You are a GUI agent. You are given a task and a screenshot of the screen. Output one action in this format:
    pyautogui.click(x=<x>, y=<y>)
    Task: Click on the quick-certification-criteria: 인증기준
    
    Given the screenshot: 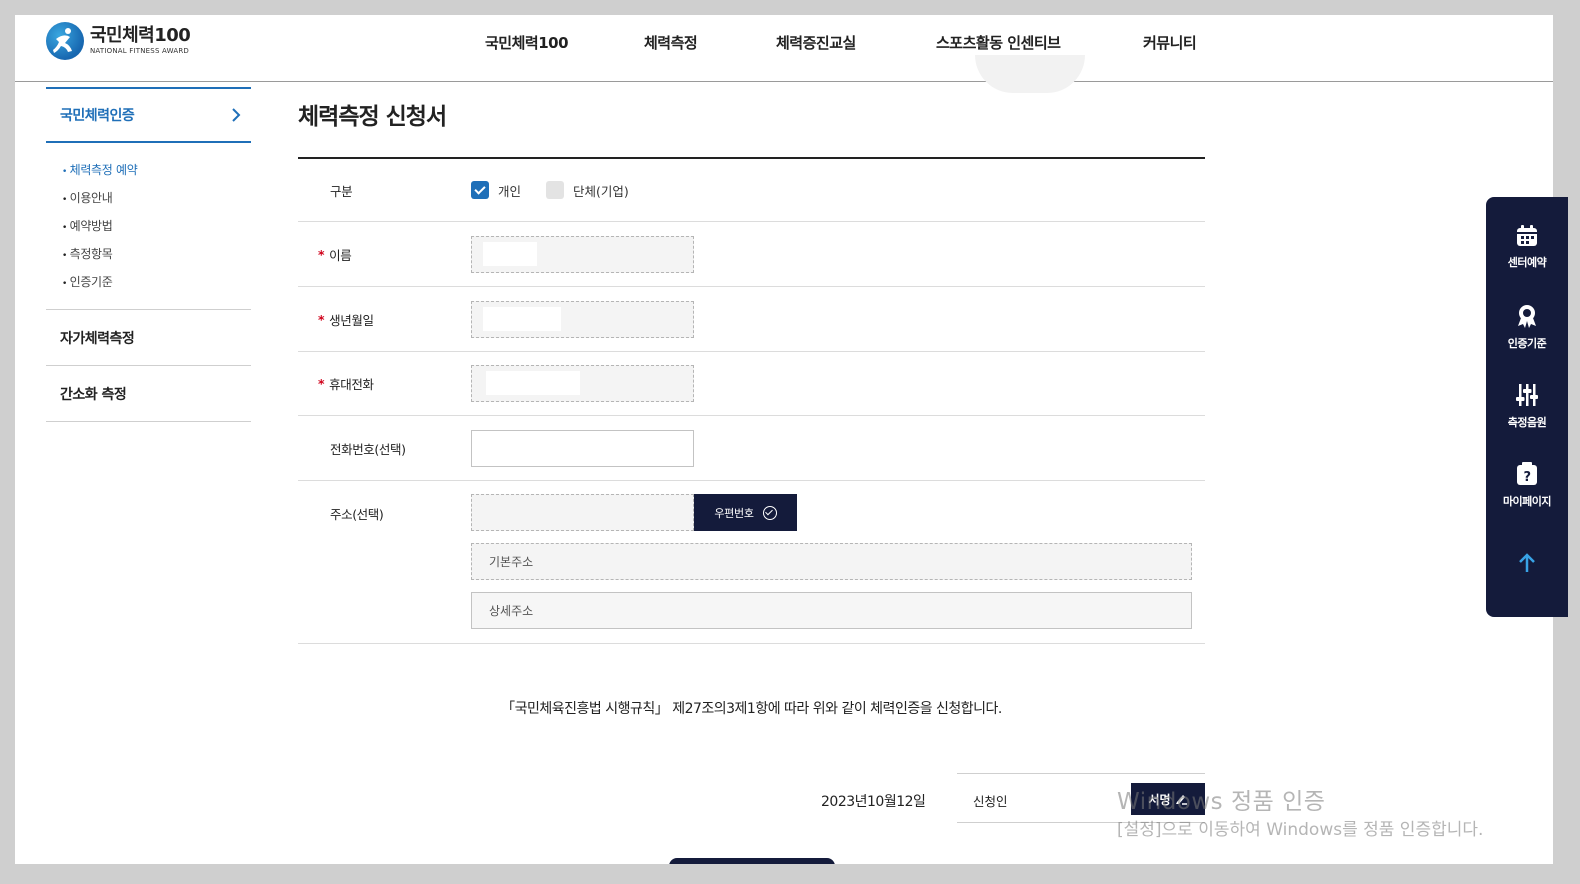 What is the action you would take?
    pyautogui.click(x=1527, y=327)
    